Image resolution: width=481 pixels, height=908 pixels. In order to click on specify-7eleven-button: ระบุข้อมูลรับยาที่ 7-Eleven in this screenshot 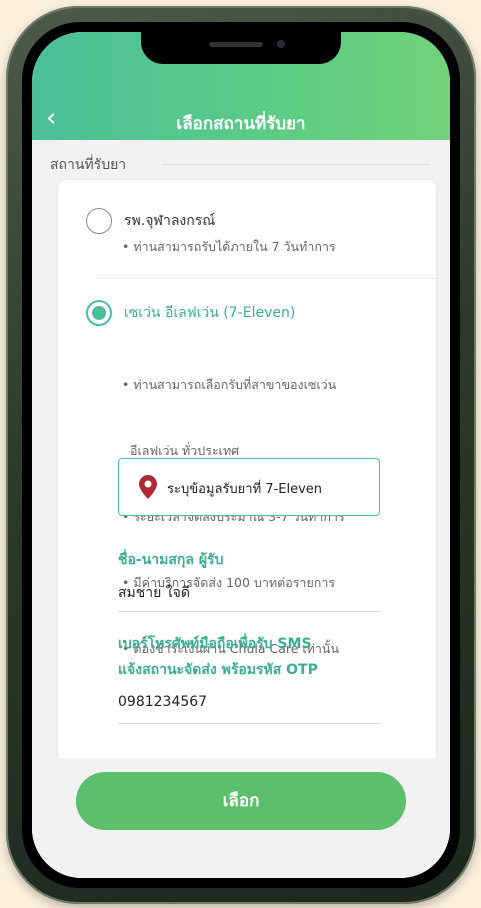, I will do `click(249, 487)`.